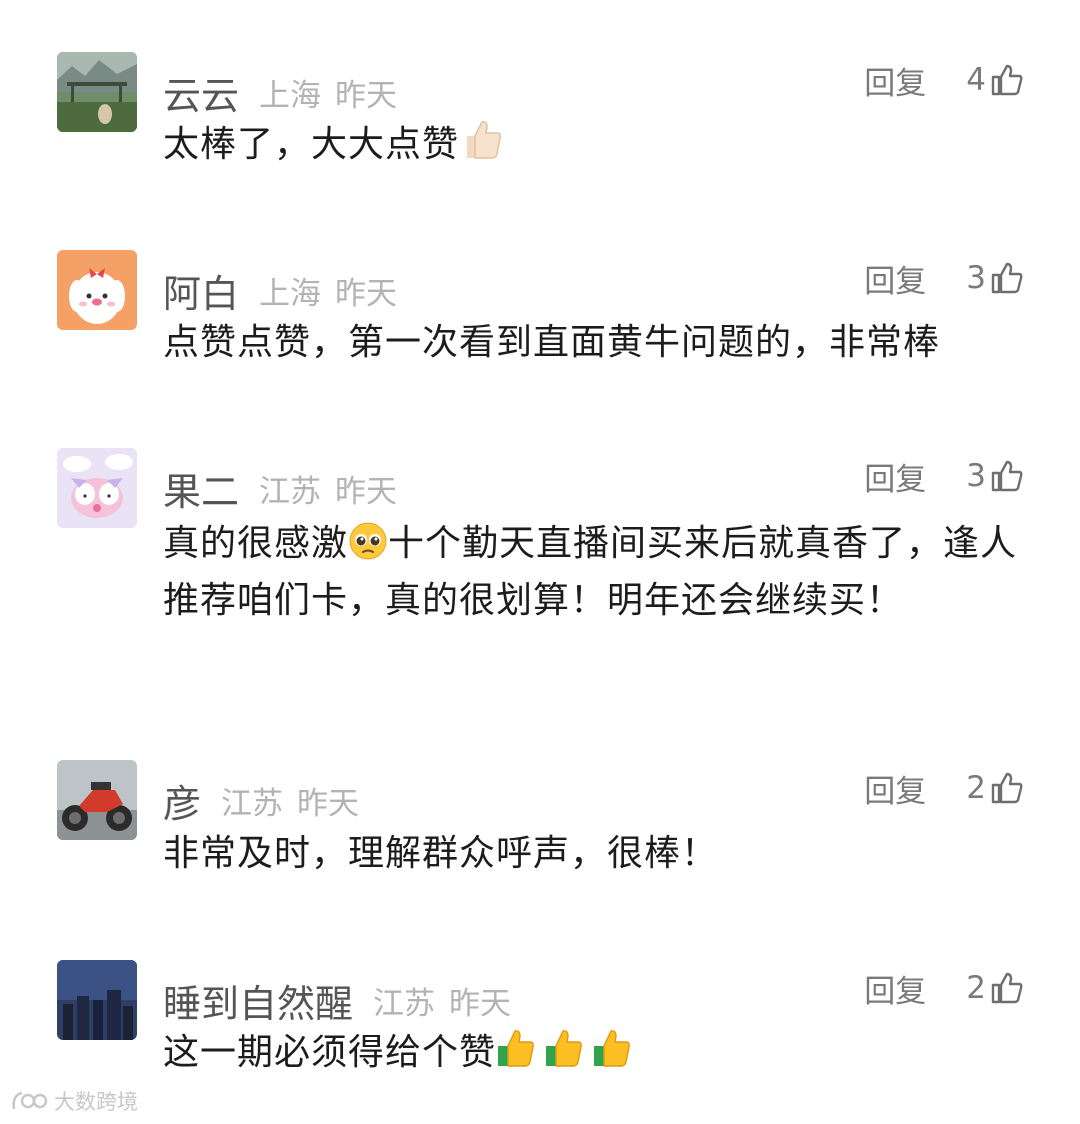 This screenshot has width=1080, height=1124. I want to click on like-button: 4, so click(995, 80).